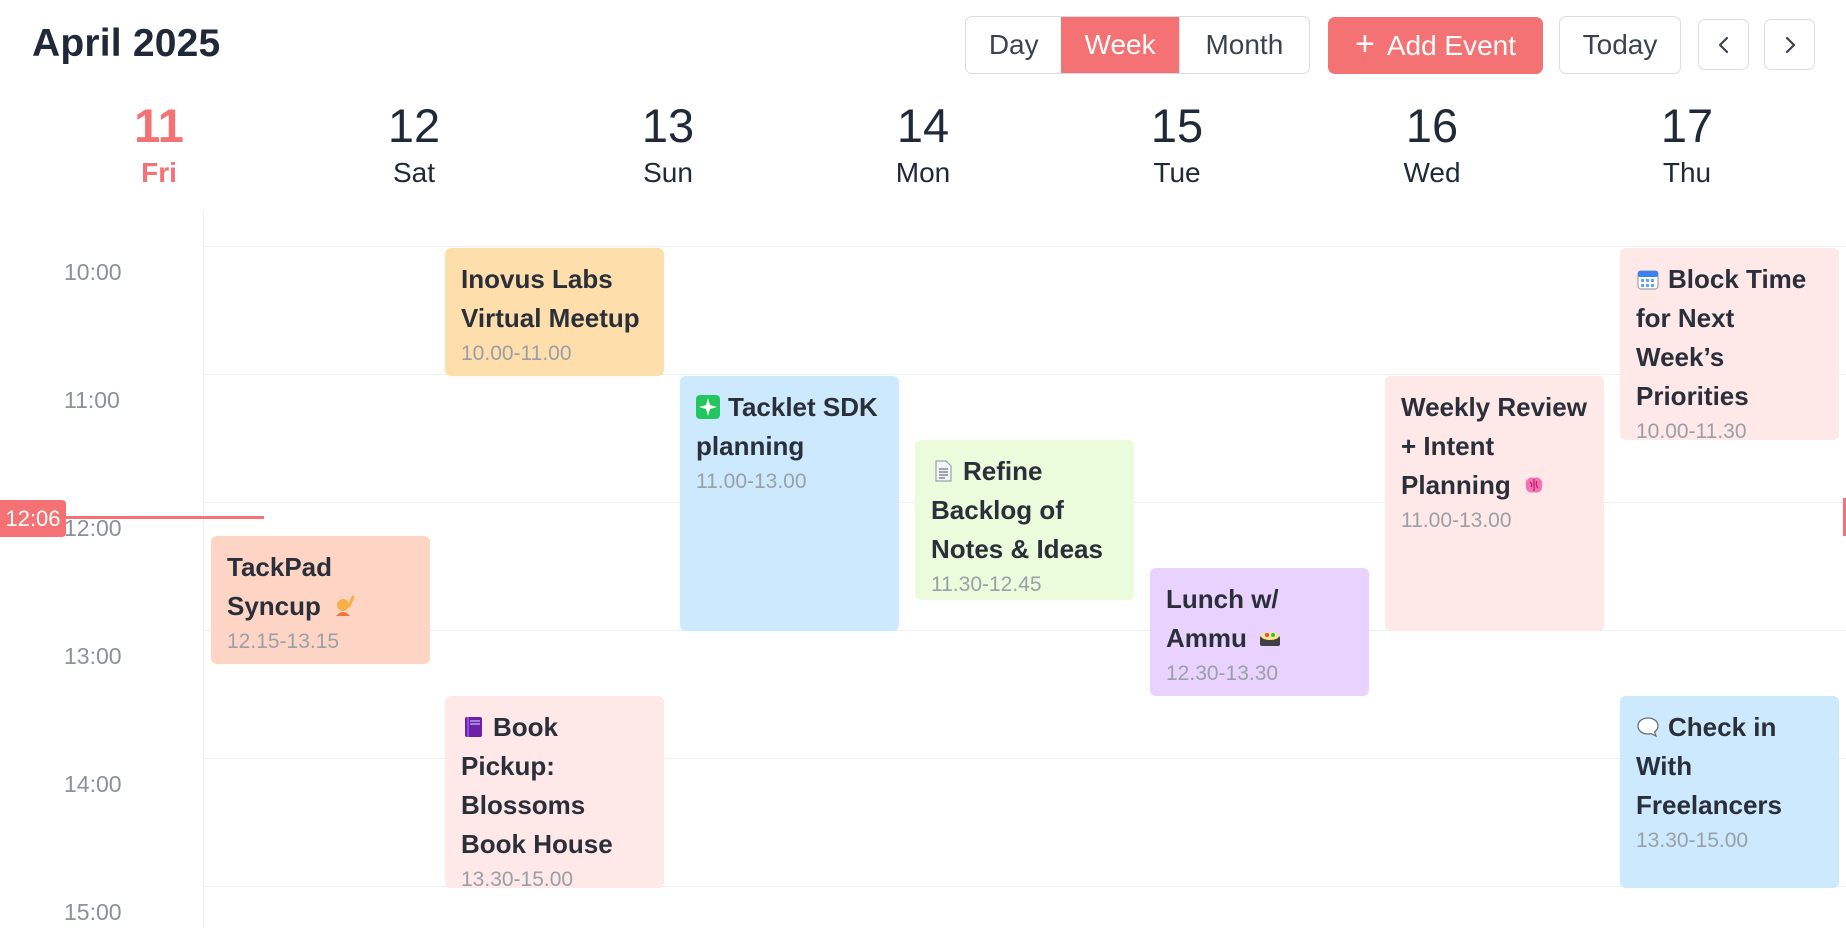 Image resolution: width=1846 pixels, height=928 pixels. Describe the element at coordinates (1729, 766) in the screenshot. I see `event-title-row: Check in With Freelancers` at that location.